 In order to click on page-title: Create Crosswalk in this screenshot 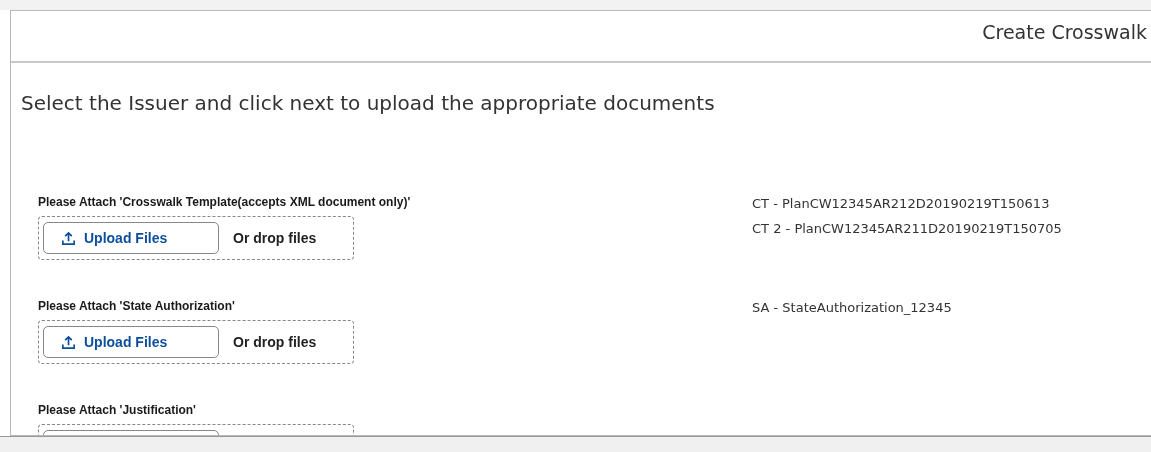, I will do `click(1065, 32)`.